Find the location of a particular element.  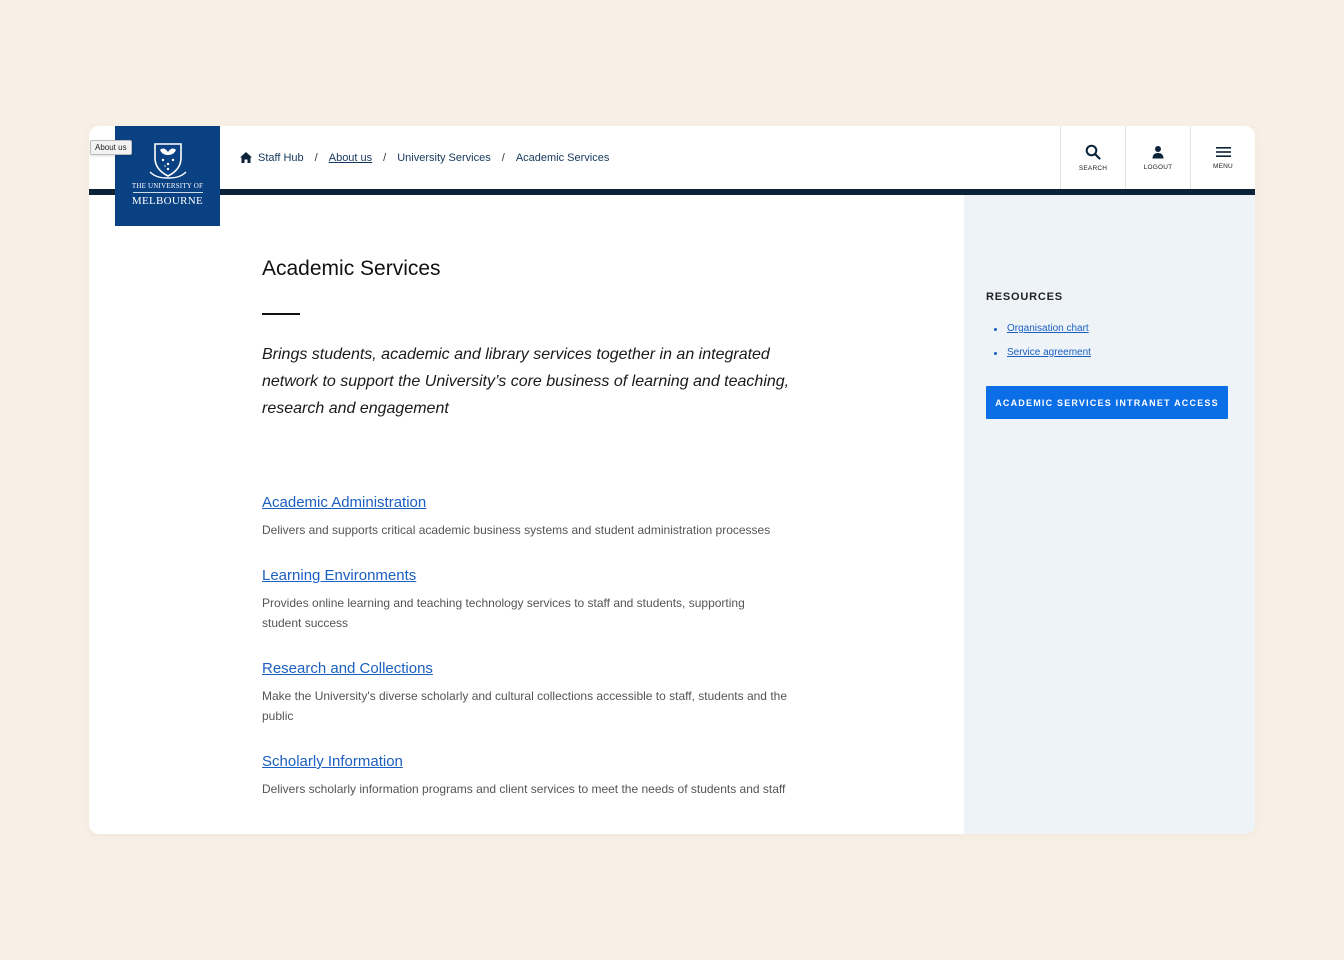

intranet-access-button: ACADEMIC SERVICES INTRANET ACCESS is located at coordinates (1107, 402).